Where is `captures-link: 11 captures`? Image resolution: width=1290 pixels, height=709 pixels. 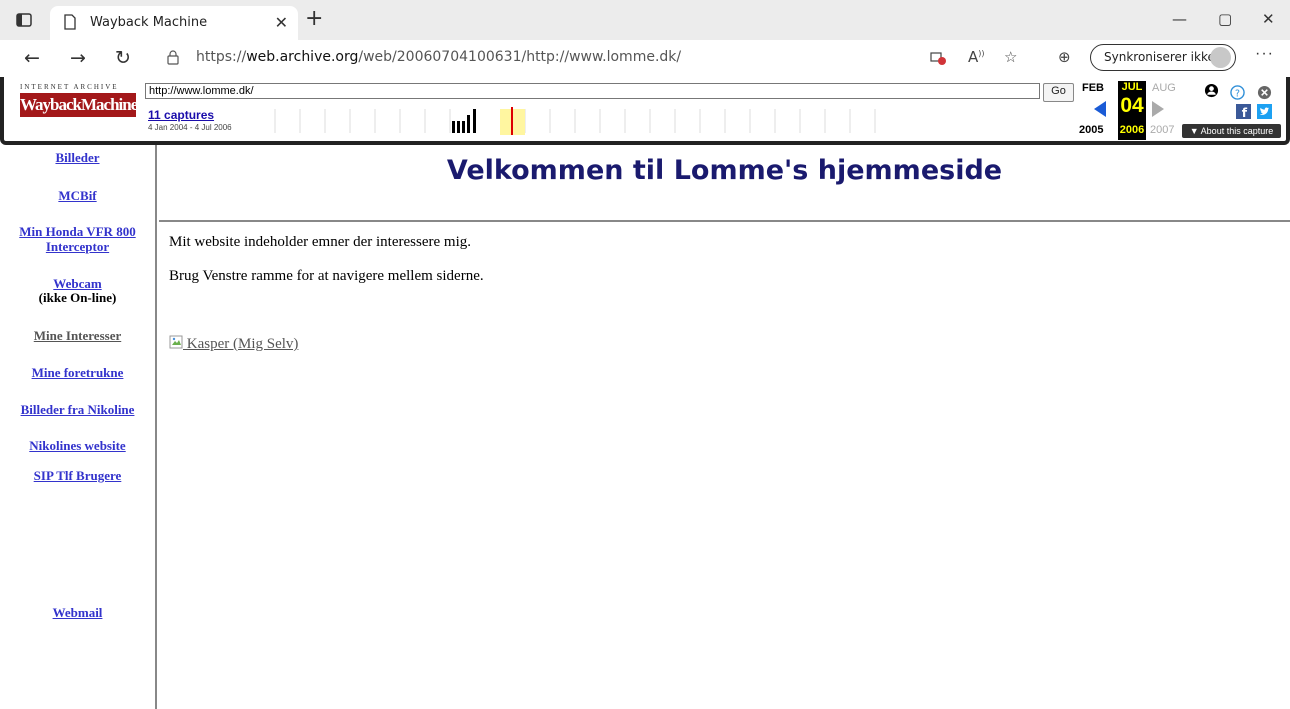
captures-link: 11 captures is located at coordinates (181, 115).